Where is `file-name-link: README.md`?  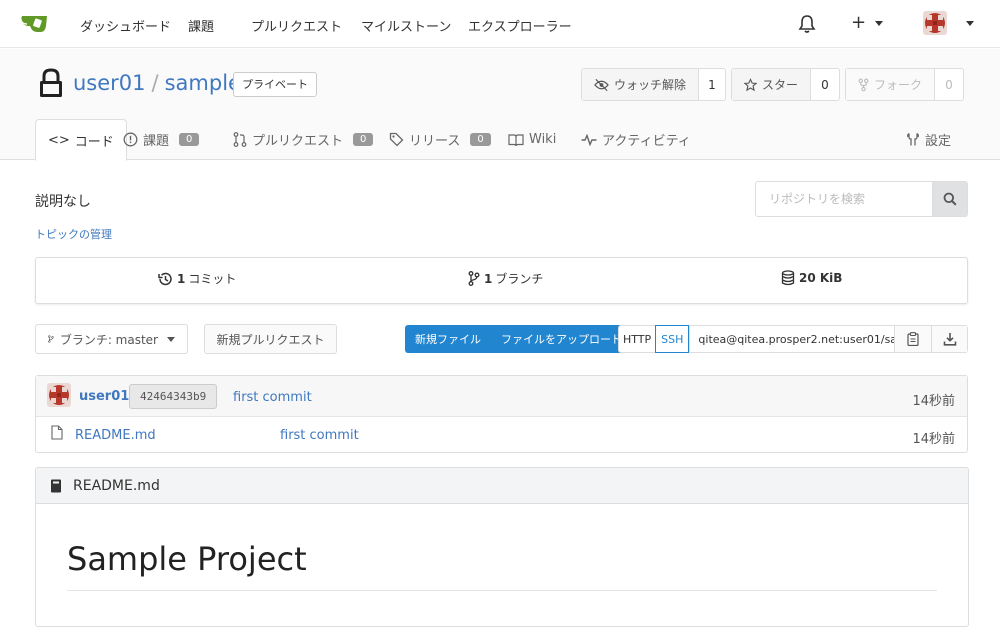
file-name-link: README.md is located at coordinates (115, 435).